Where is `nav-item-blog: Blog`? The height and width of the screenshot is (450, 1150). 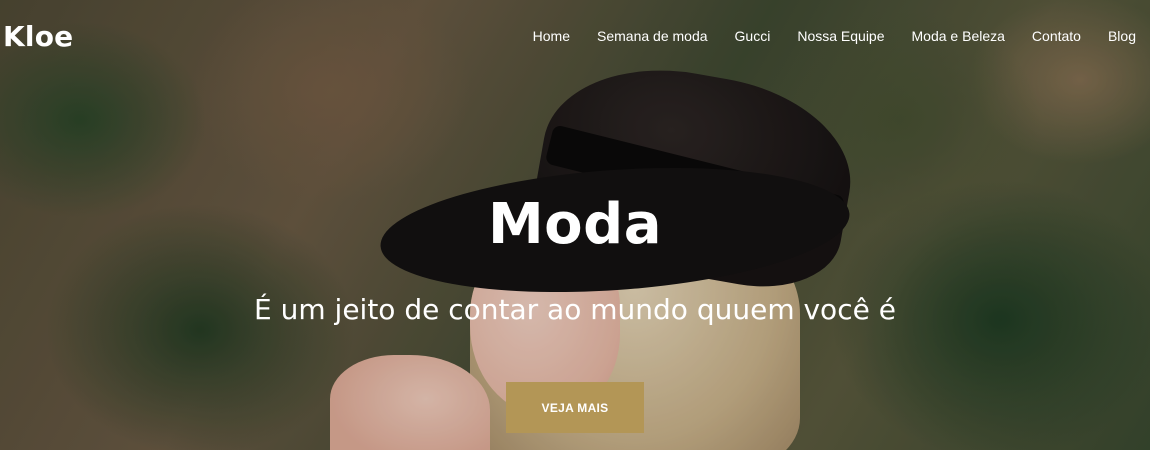
nav-item-blog: Blog is located at coordinates (1108, 36).